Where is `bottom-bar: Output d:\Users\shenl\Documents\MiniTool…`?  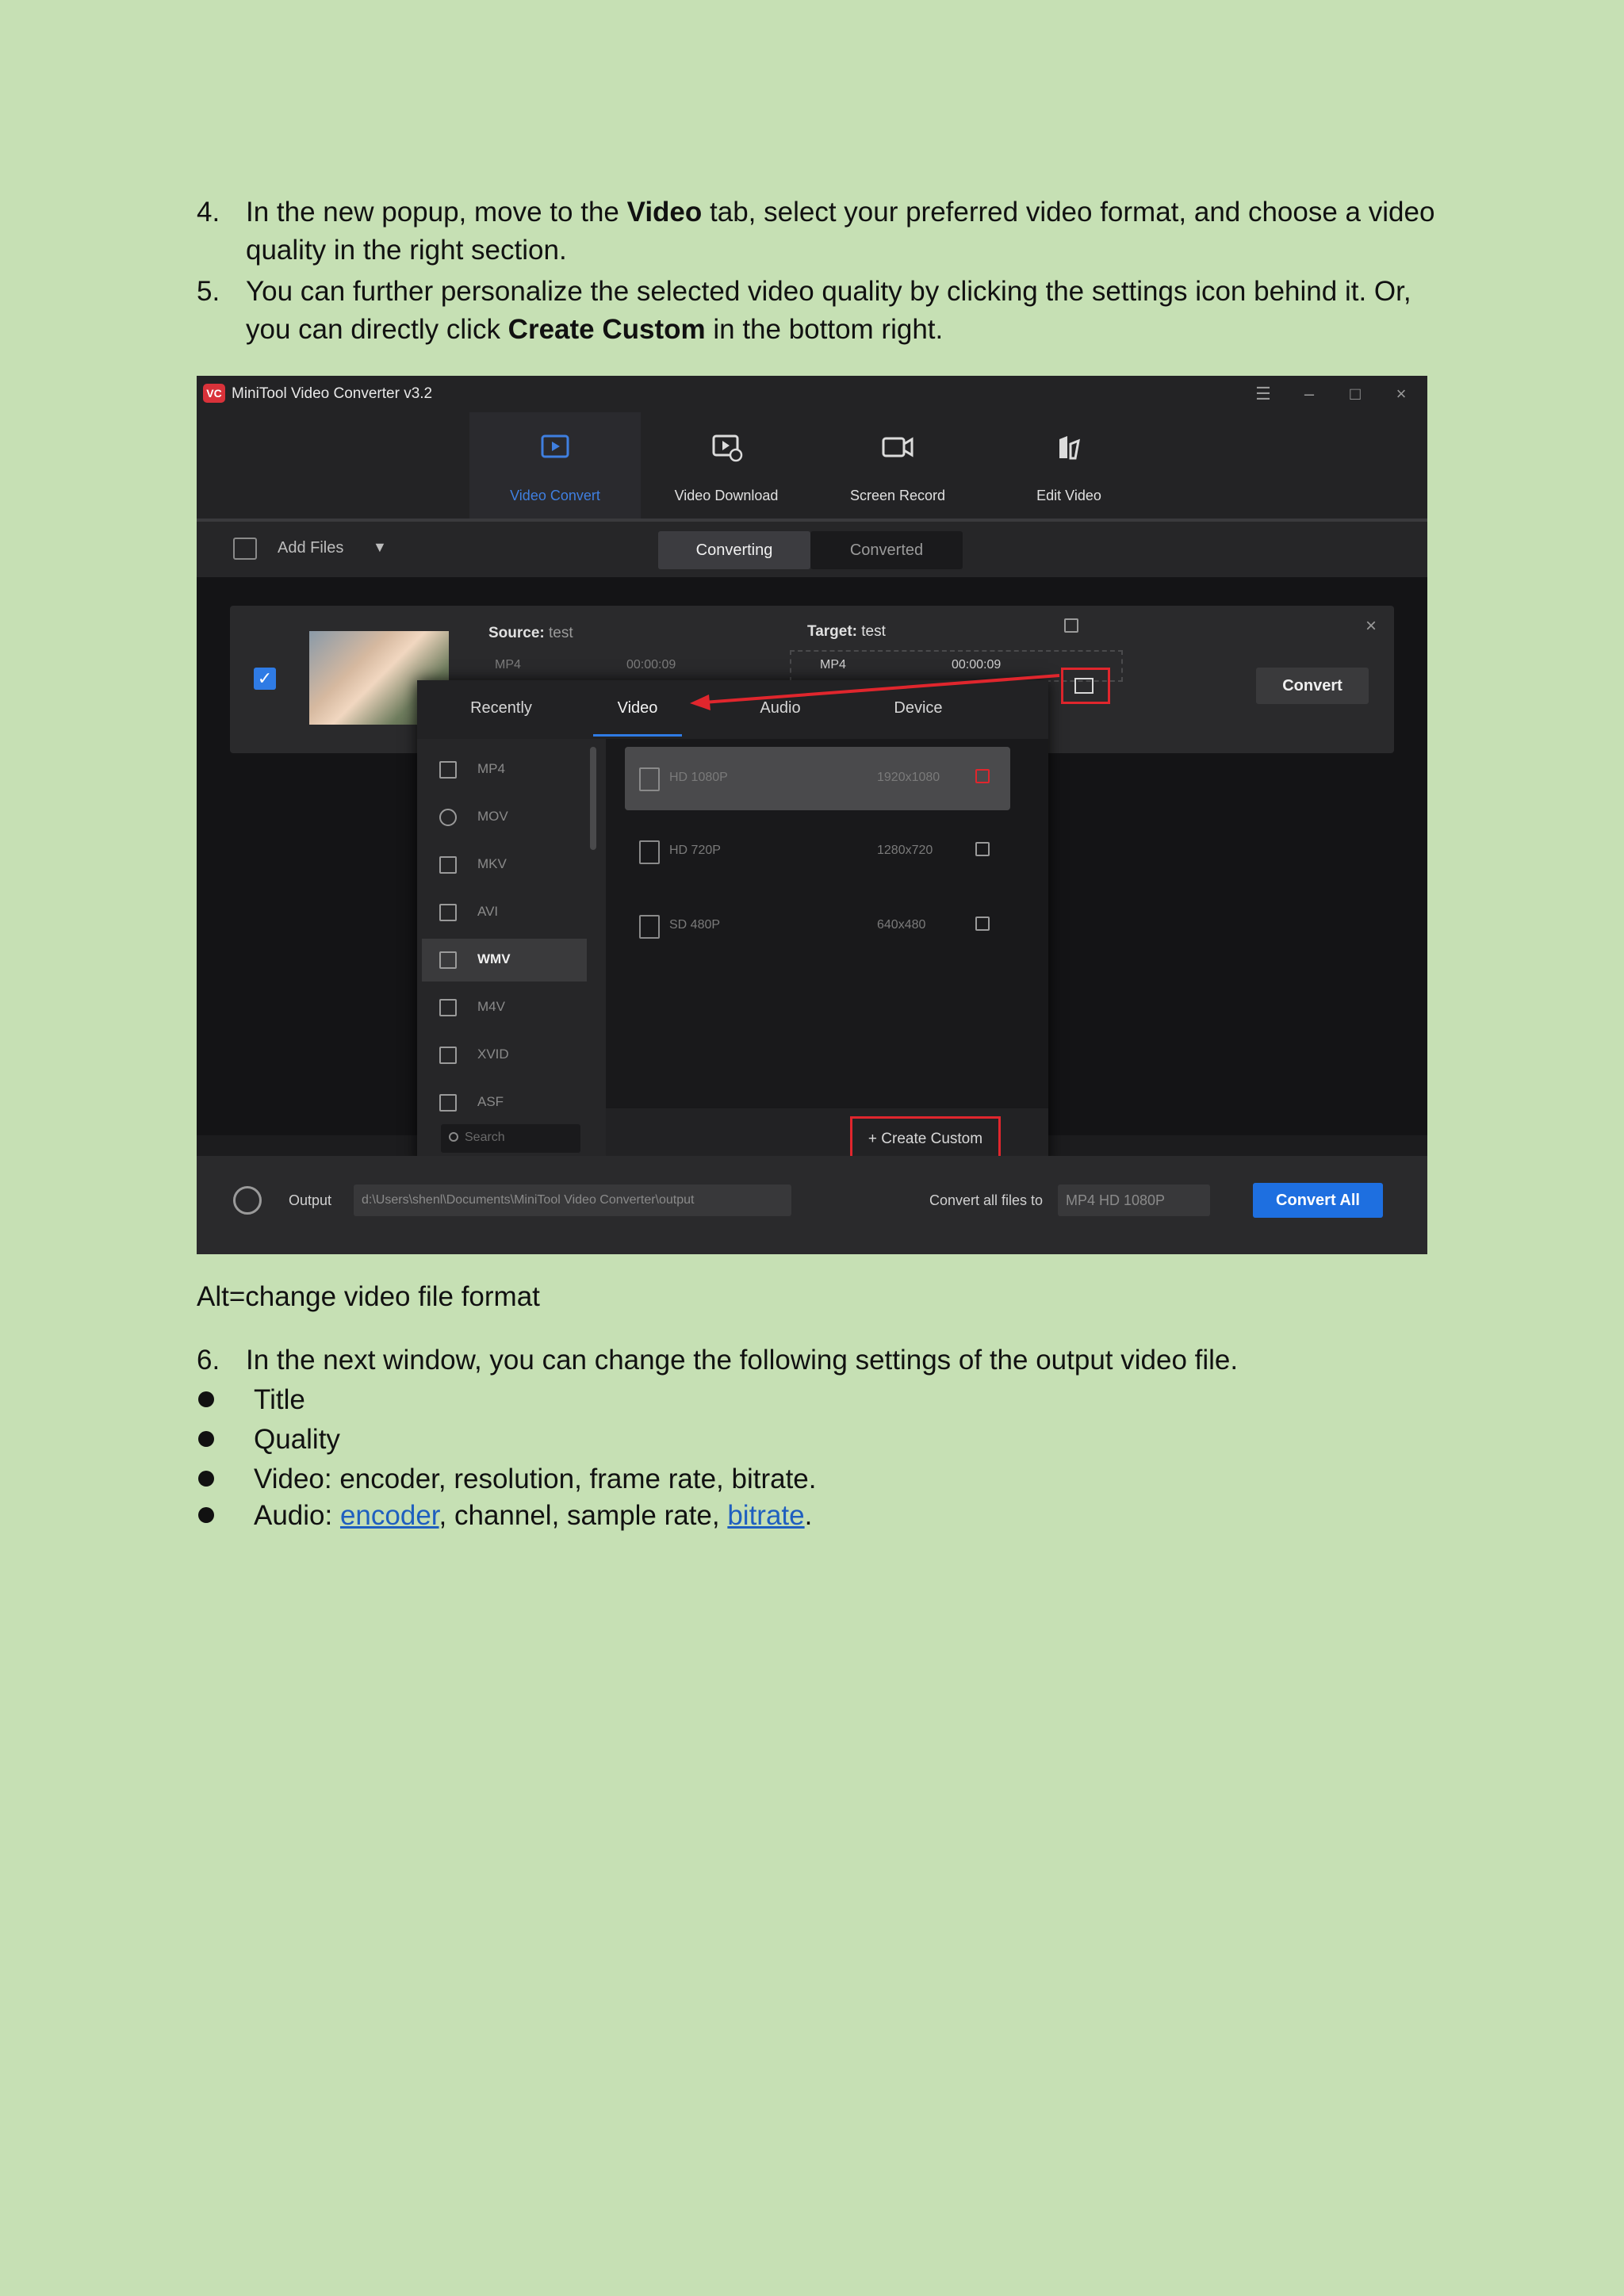
bottom-bar: Output d:\Users\shenl\Documents\MiniTool… is located at coordinates (812, 1205).